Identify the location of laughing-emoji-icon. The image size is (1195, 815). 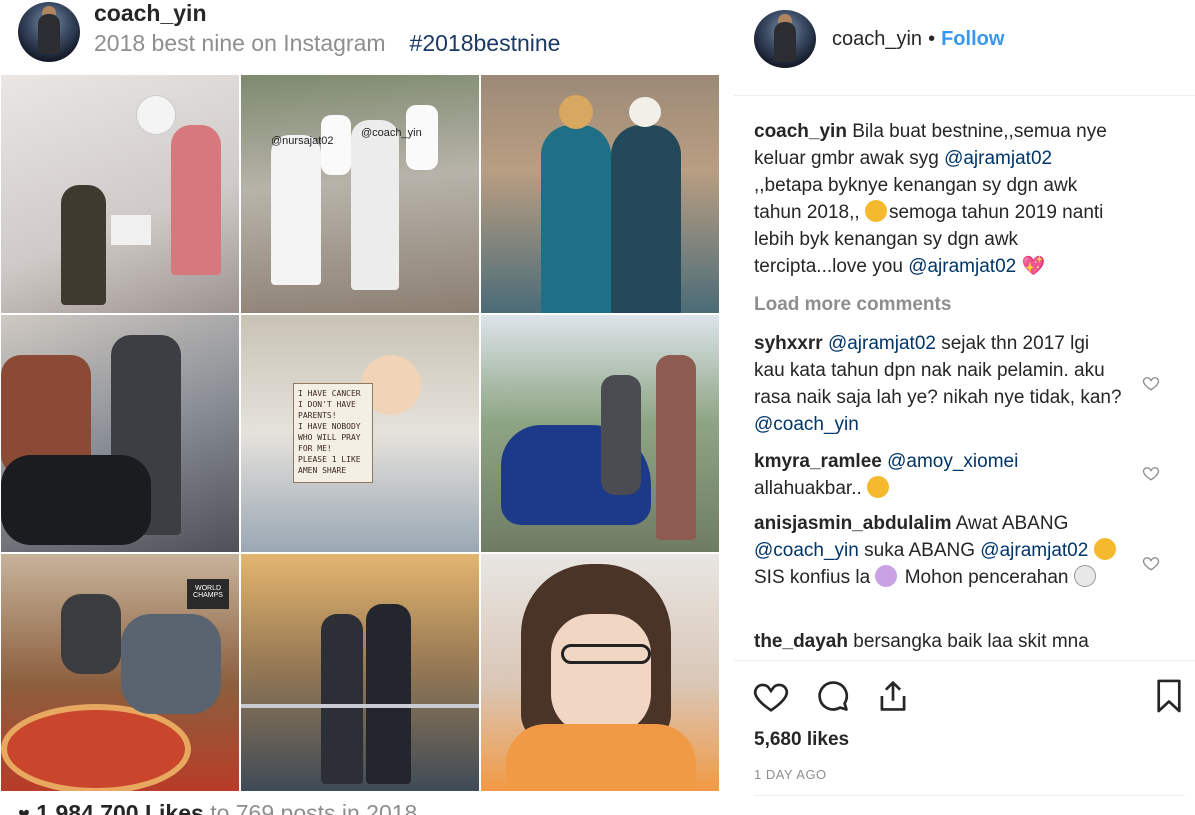
(1104, 549).